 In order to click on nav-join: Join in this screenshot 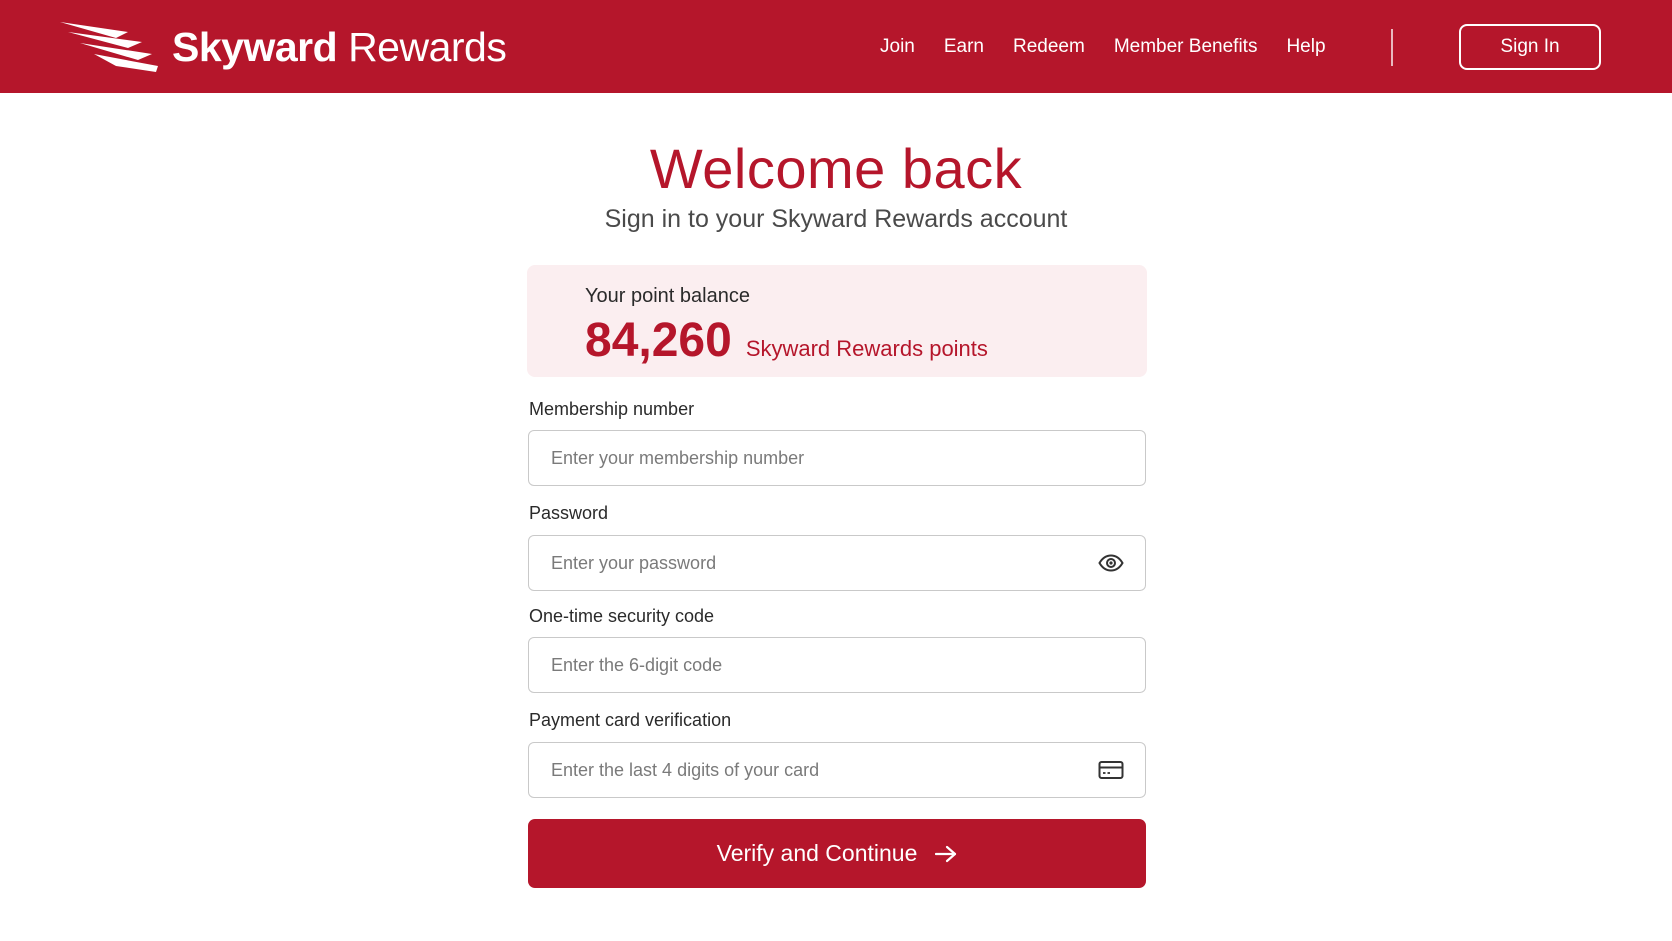, I will do `click(897, 47)`.